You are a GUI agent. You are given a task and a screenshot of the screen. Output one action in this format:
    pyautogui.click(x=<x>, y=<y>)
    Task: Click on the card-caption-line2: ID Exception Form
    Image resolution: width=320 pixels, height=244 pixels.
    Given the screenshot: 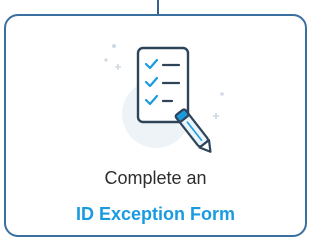 What is the action you would take?
    pyautogui.click(x=155, y=214)
    